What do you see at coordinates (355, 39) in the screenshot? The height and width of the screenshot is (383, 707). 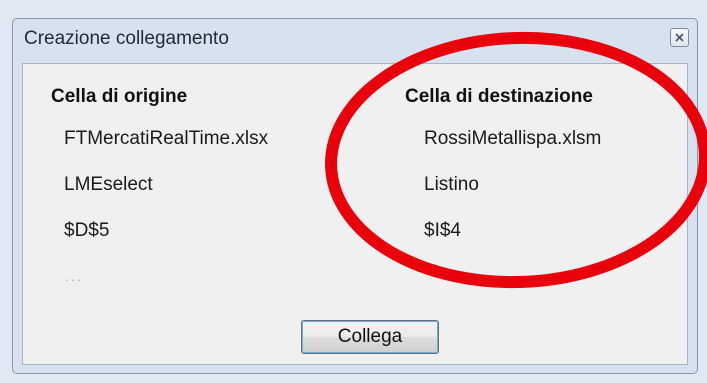 I see `title-bar: Creazione collegamento` at bounding box center [355, 39].